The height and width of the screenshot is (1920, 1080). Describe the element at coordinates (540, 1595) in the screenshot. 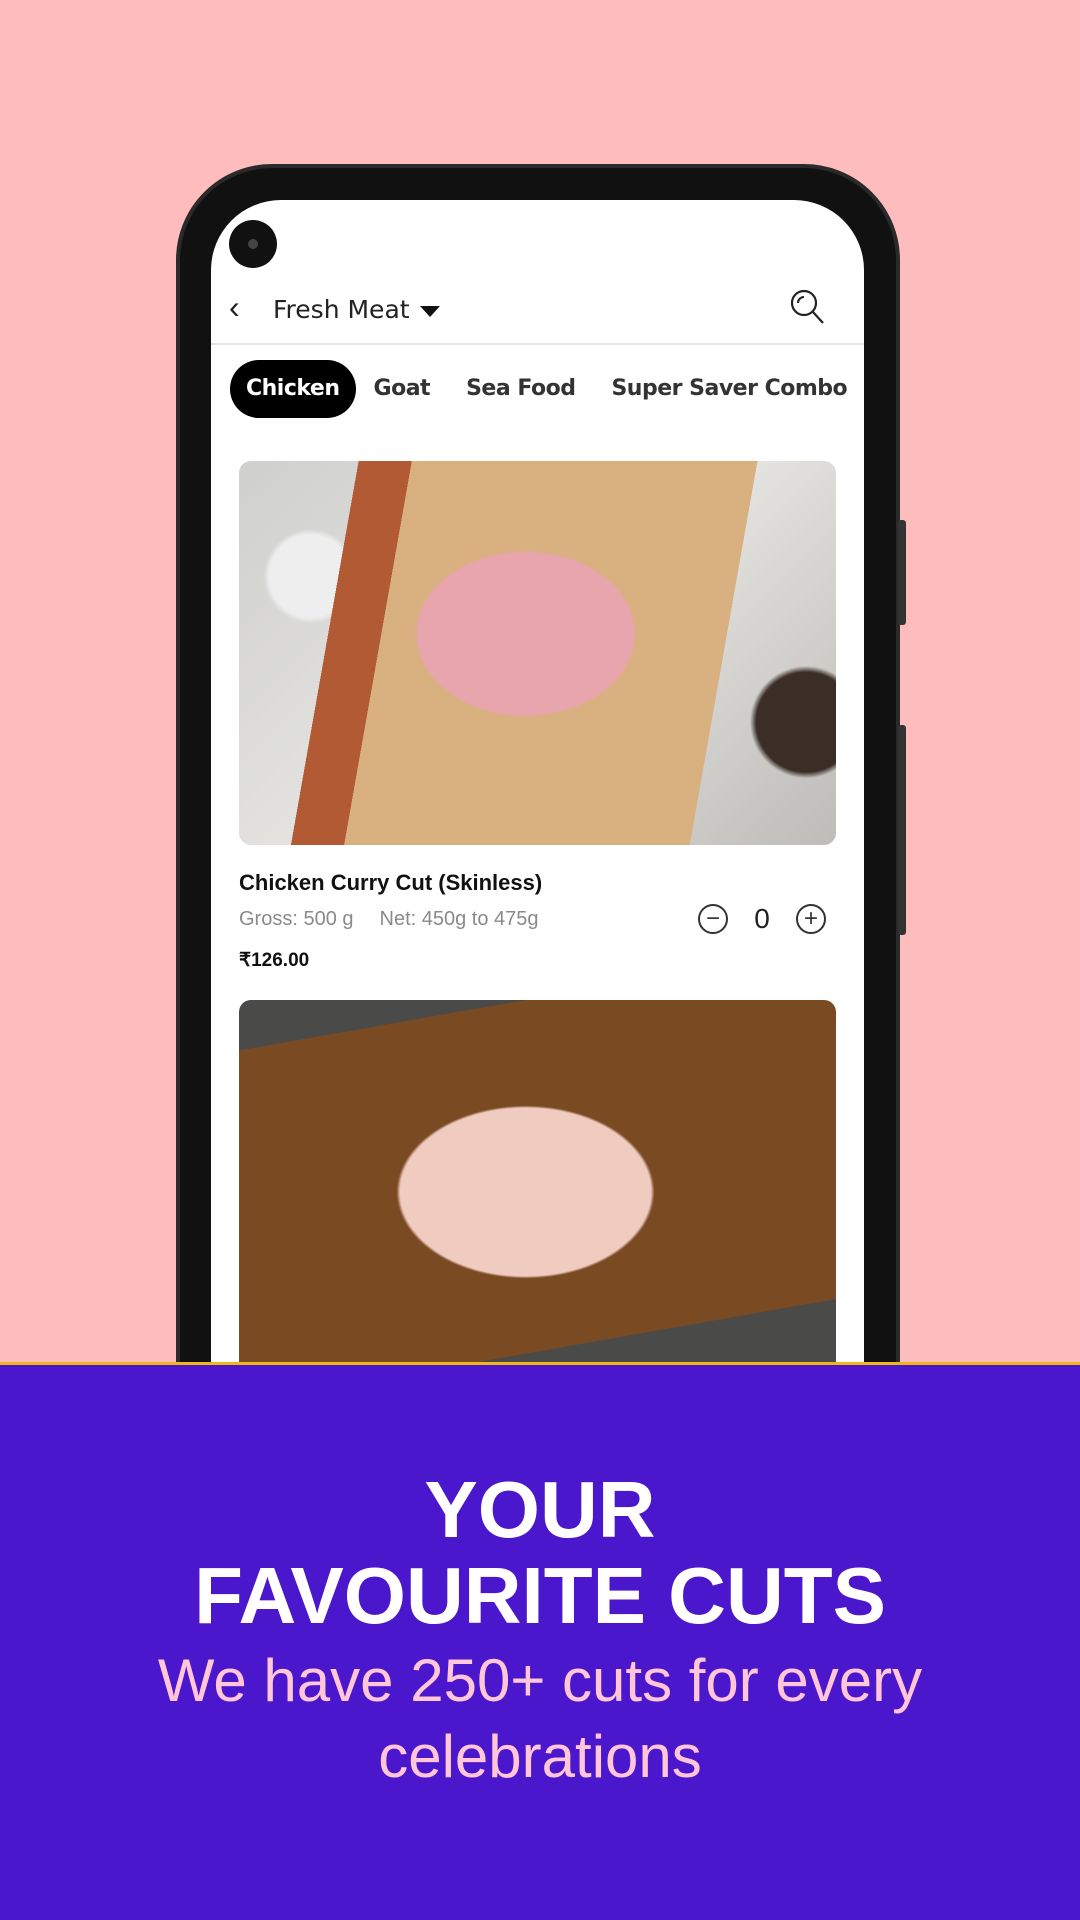

I see `banner-headline: FAVOURITE CUTS` at that location.